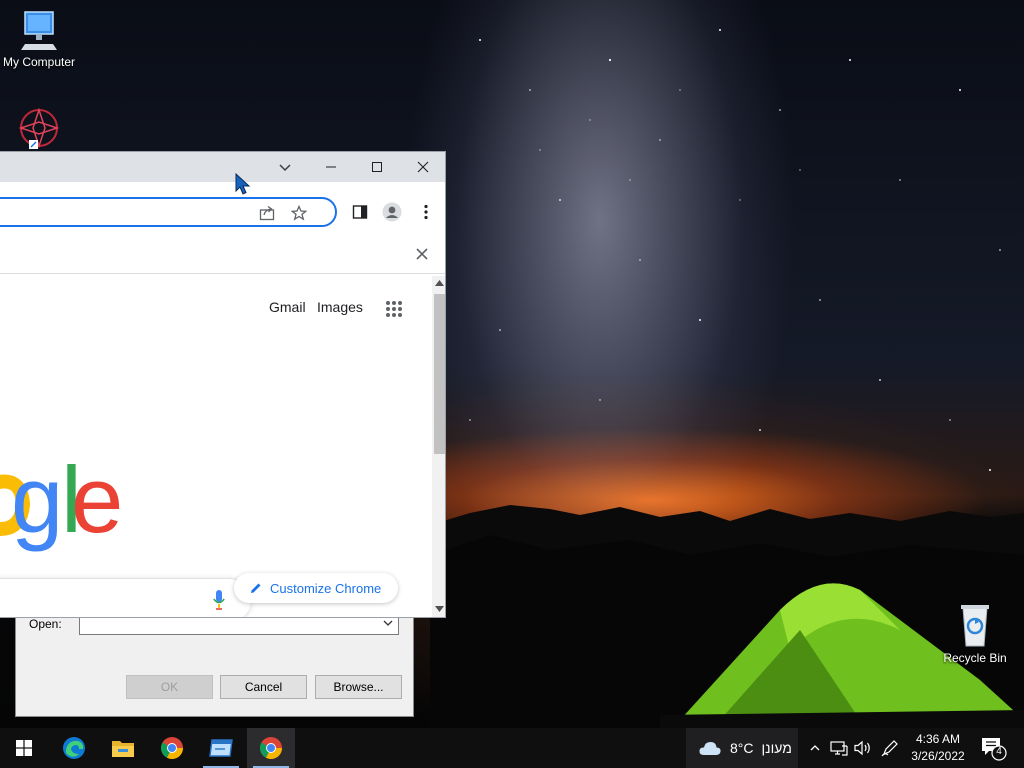 This screenshot has height=768, width=1024. Describe the element at coordinates (95, 499) in the screenshot. I see `logo-letter-e: e` at that location.